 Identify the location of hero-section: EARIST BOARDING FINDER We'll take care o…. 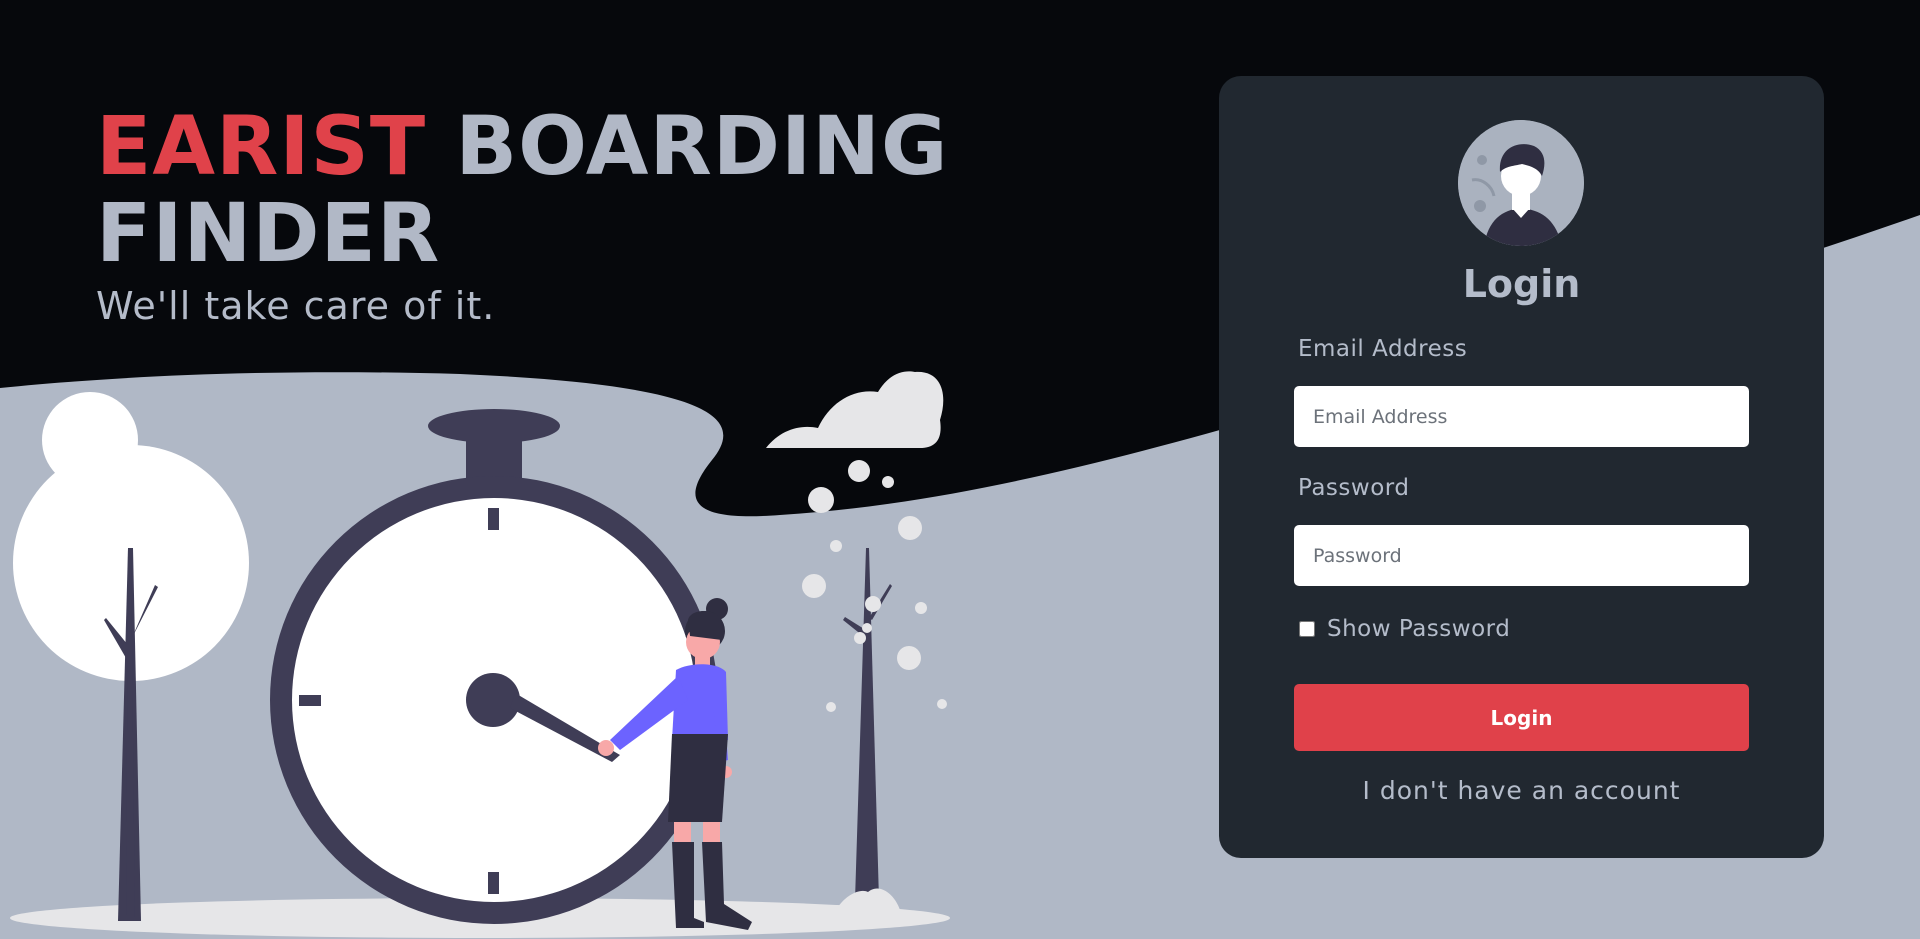
(522, 216).